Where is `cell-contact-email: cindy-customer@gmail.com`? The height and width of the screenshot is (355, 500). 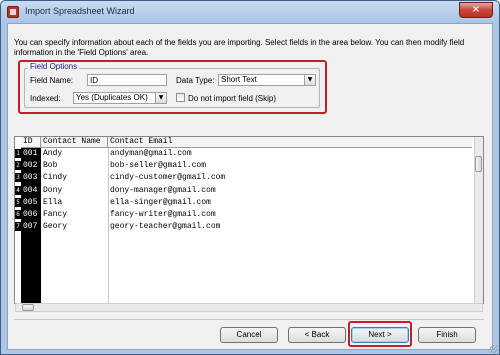 cell-contact-email: cindy-customer@gmail.com is located at coordinates (168, 177).